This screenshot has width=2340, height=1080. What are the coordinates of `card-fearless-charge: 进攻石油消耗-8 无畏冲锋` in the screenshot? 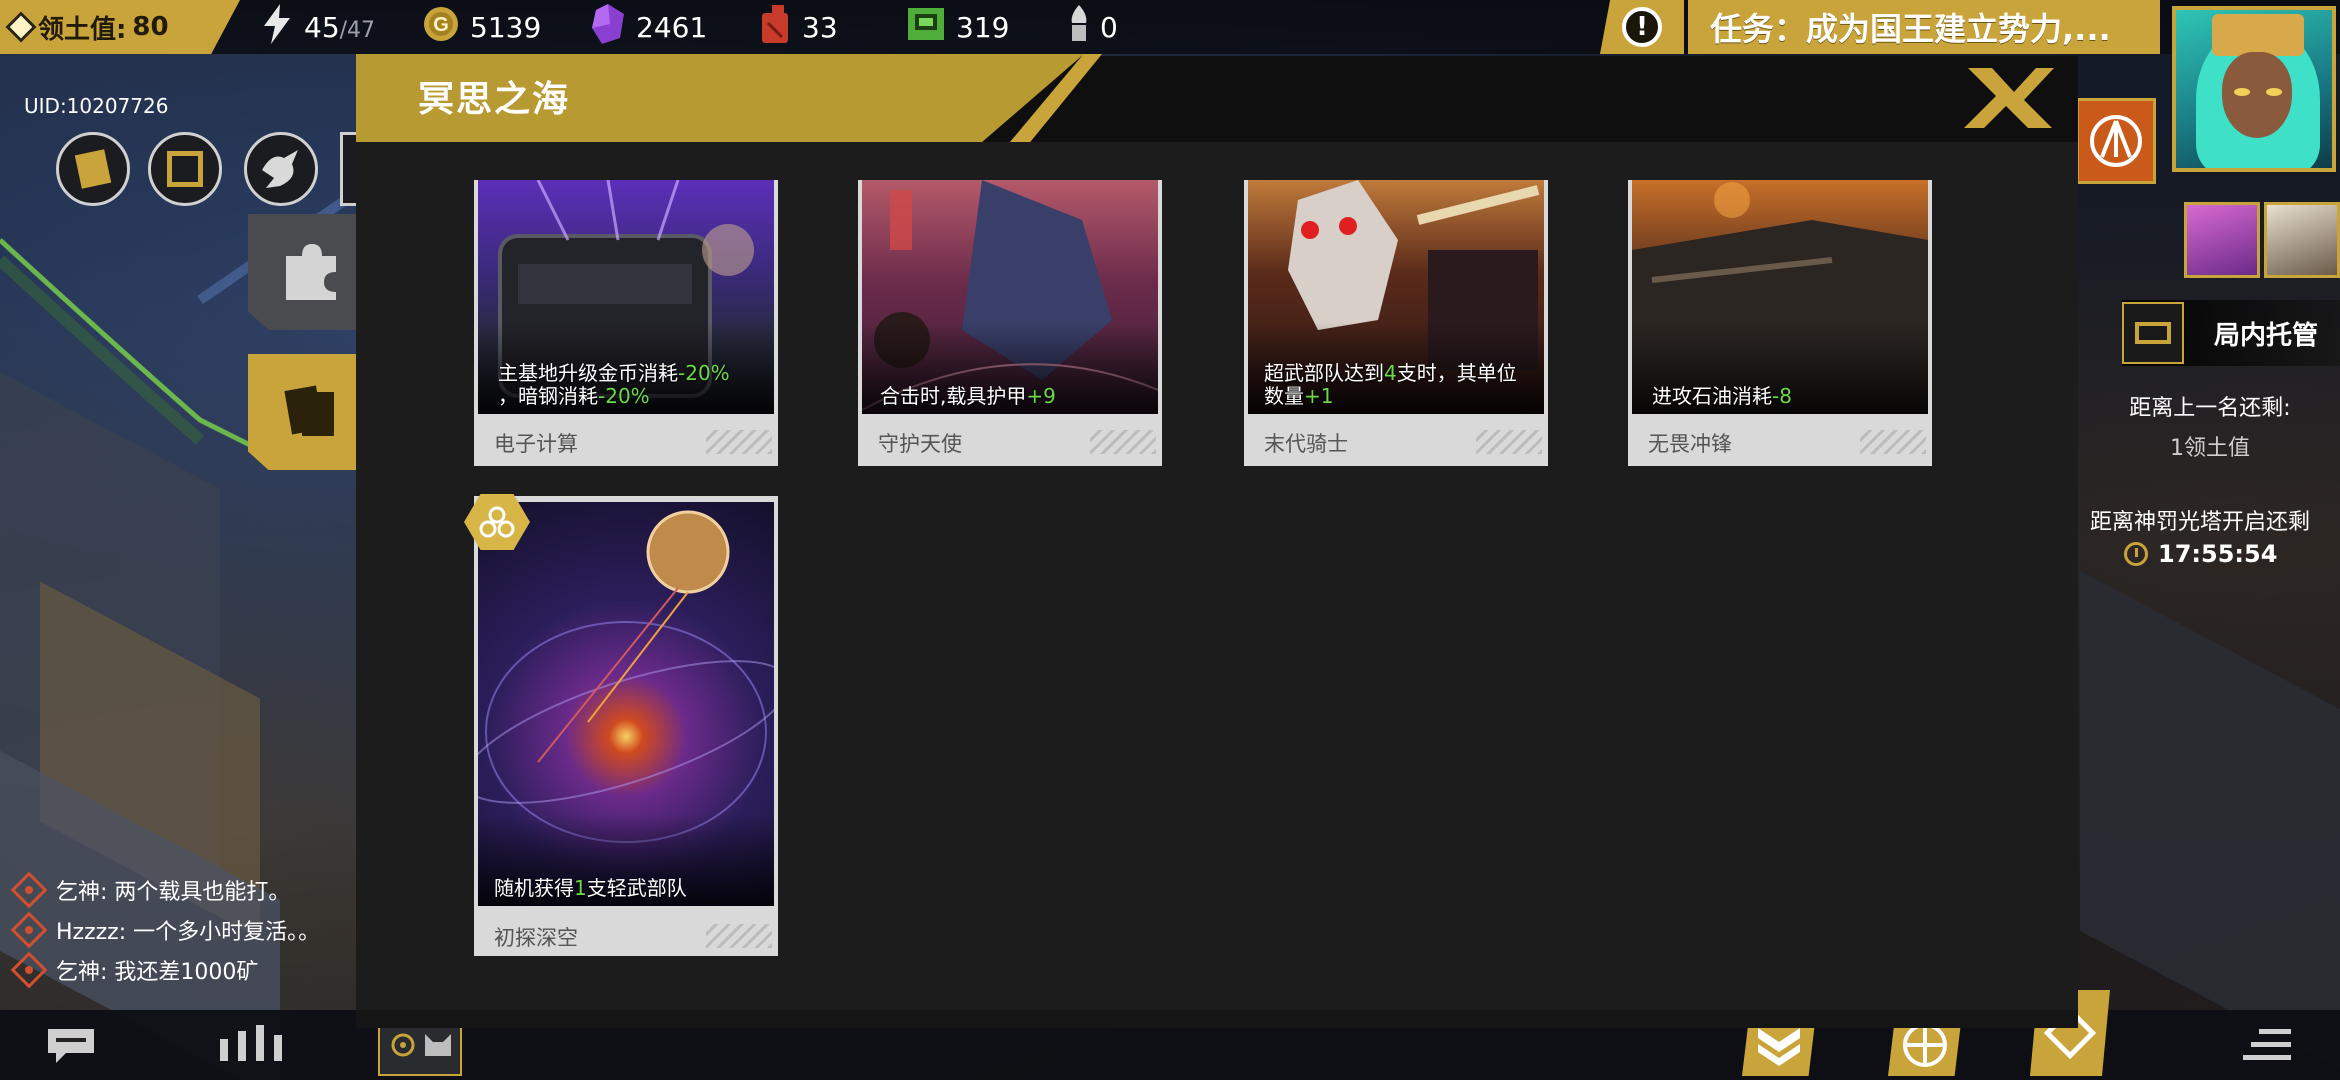 It's located at (1780, 323).